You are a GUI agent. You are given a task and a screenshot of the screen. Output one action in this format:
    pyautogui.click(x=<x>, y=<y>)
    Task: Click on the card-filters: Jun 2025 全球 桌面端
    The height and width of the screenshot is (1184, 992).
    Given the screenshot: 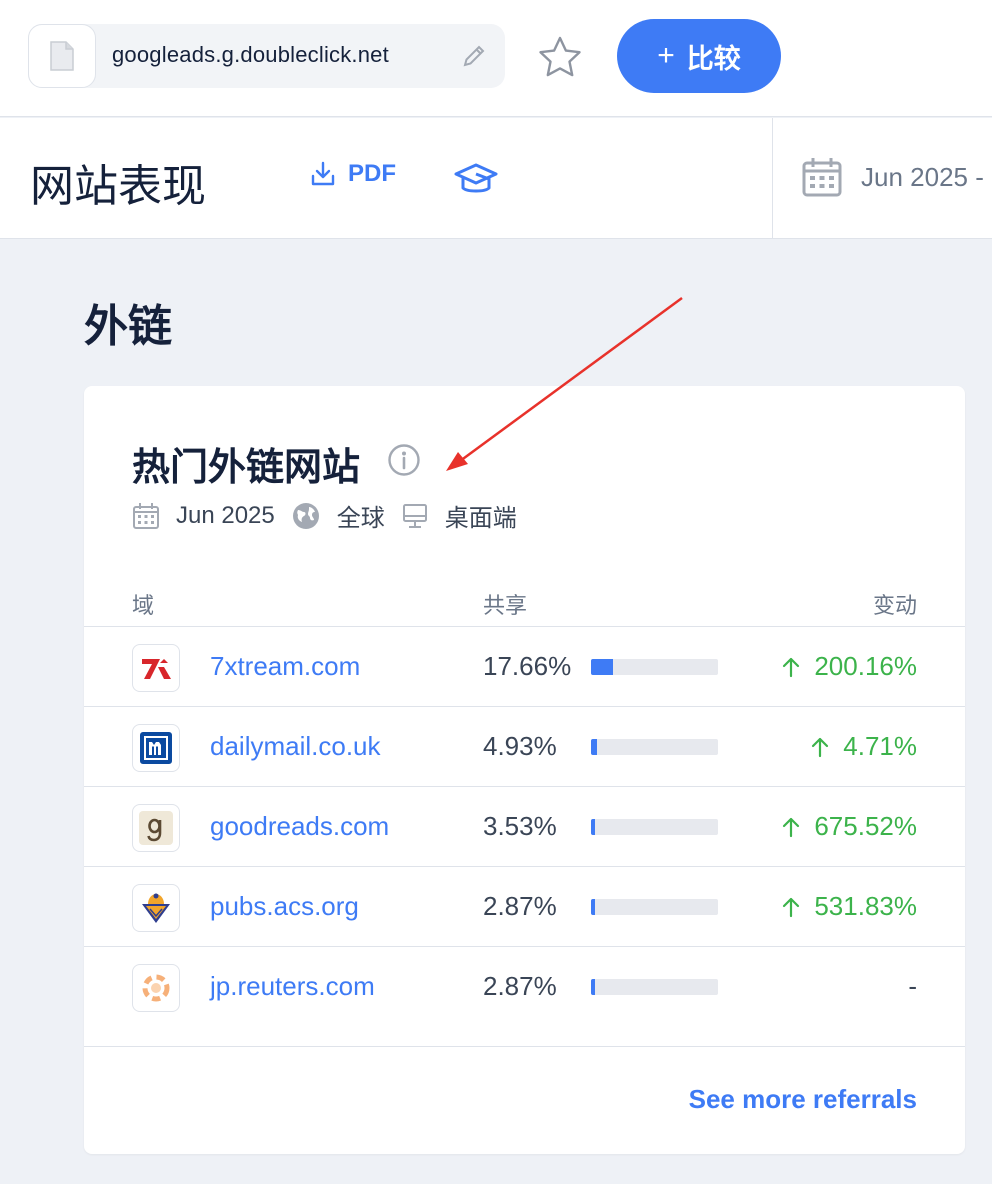 What is the action you would take?
    pyautogui.click(x=332, y=515)
    